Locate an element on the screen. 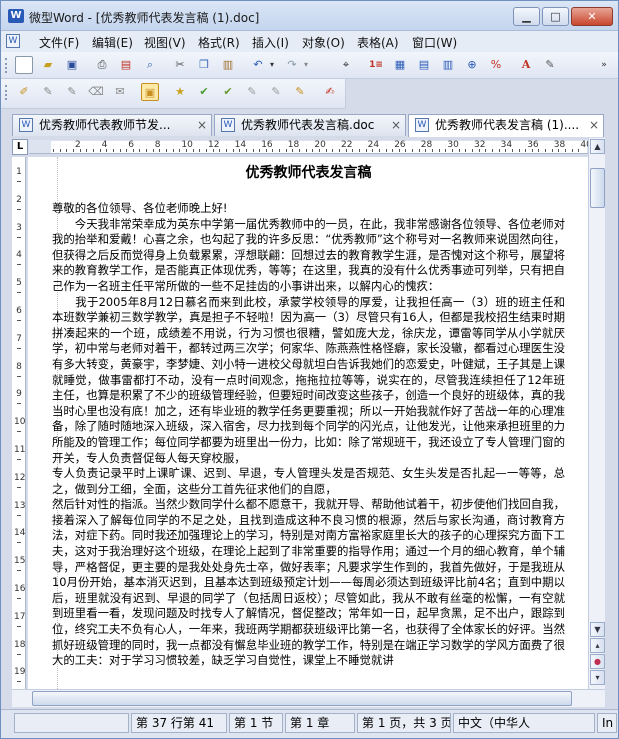 This screenshot has height=739, width=619. percent-icon: % is located at coordinates (496, 65).